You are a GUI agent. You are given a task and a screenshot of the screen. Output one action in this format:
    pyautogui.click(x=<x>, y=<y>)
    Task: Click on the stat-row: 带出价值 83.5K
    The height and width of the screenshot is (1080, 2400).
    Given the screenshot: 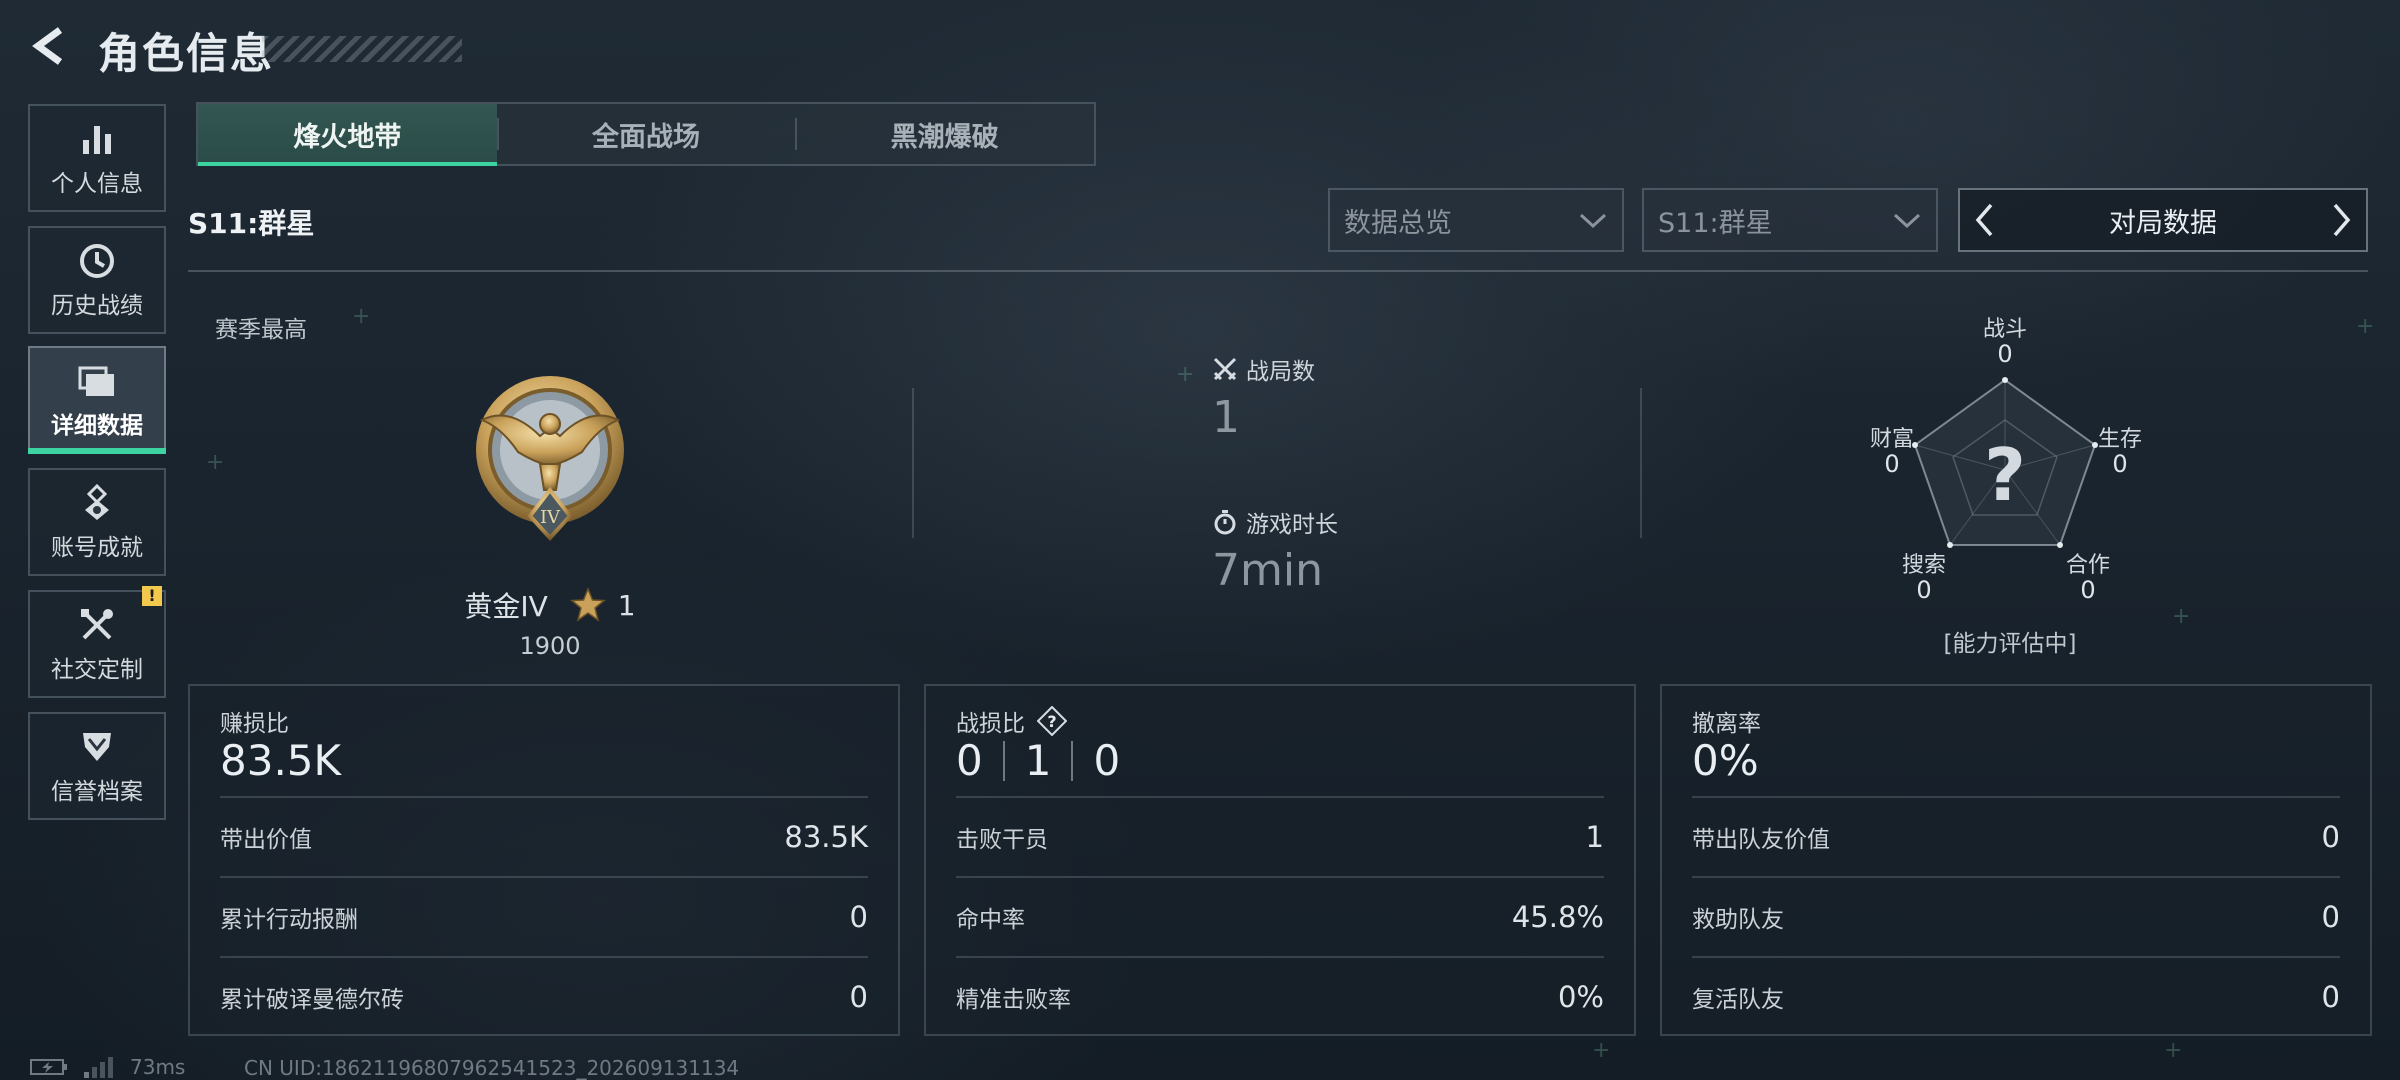 What is the action you would take?
    pyautogui.click(x=544, y=836)
    